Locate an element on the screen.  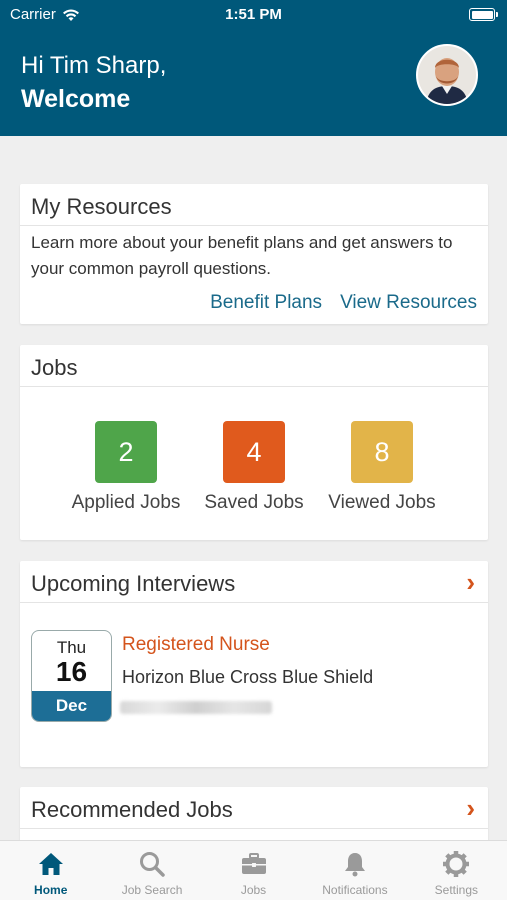
upcoming-interviews-header: Upcoming Interviews › is located at coordinates (254, 582).